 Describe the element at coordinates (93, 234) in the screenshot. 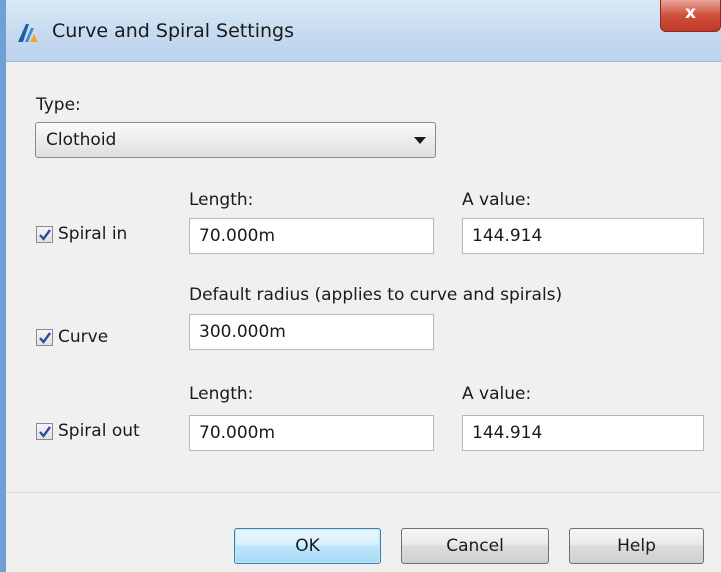

I see `spiral-in-label: Spiral in` at that location.